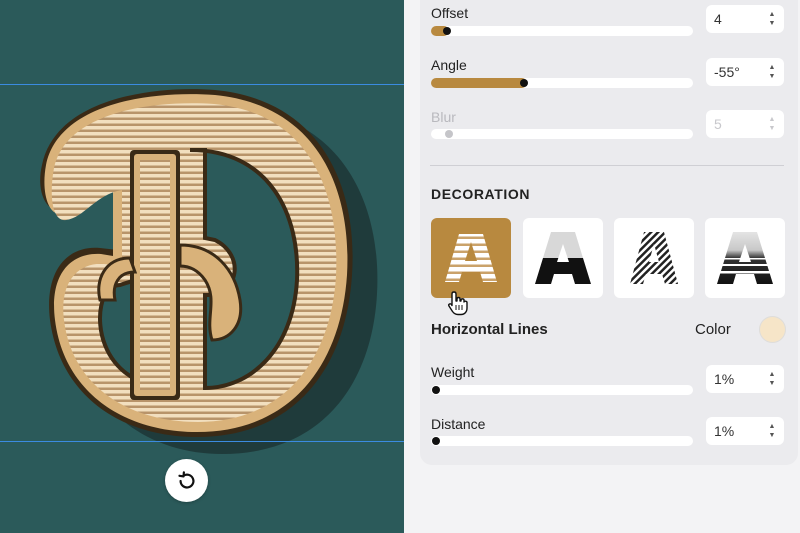 Image resolution: width=800 pixels, height=533 pixels. I want to click on decoration-style-gradient-top, so click(563, 258).